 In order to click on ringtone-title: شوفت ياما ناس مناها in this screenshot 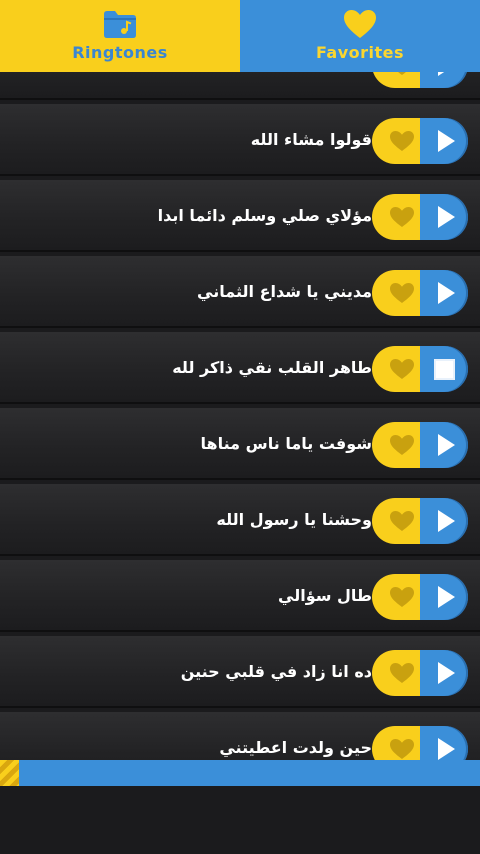, I will do `click(286, 443)`.